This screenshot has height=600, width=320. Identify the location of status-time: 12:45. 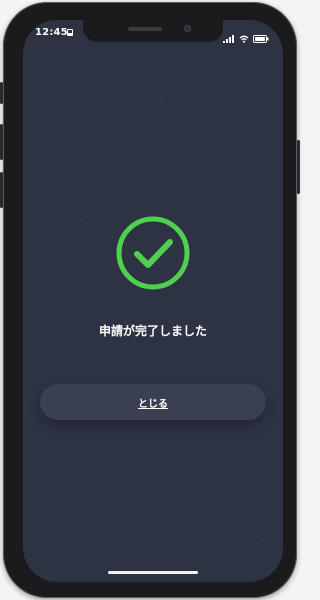
(51, 32).